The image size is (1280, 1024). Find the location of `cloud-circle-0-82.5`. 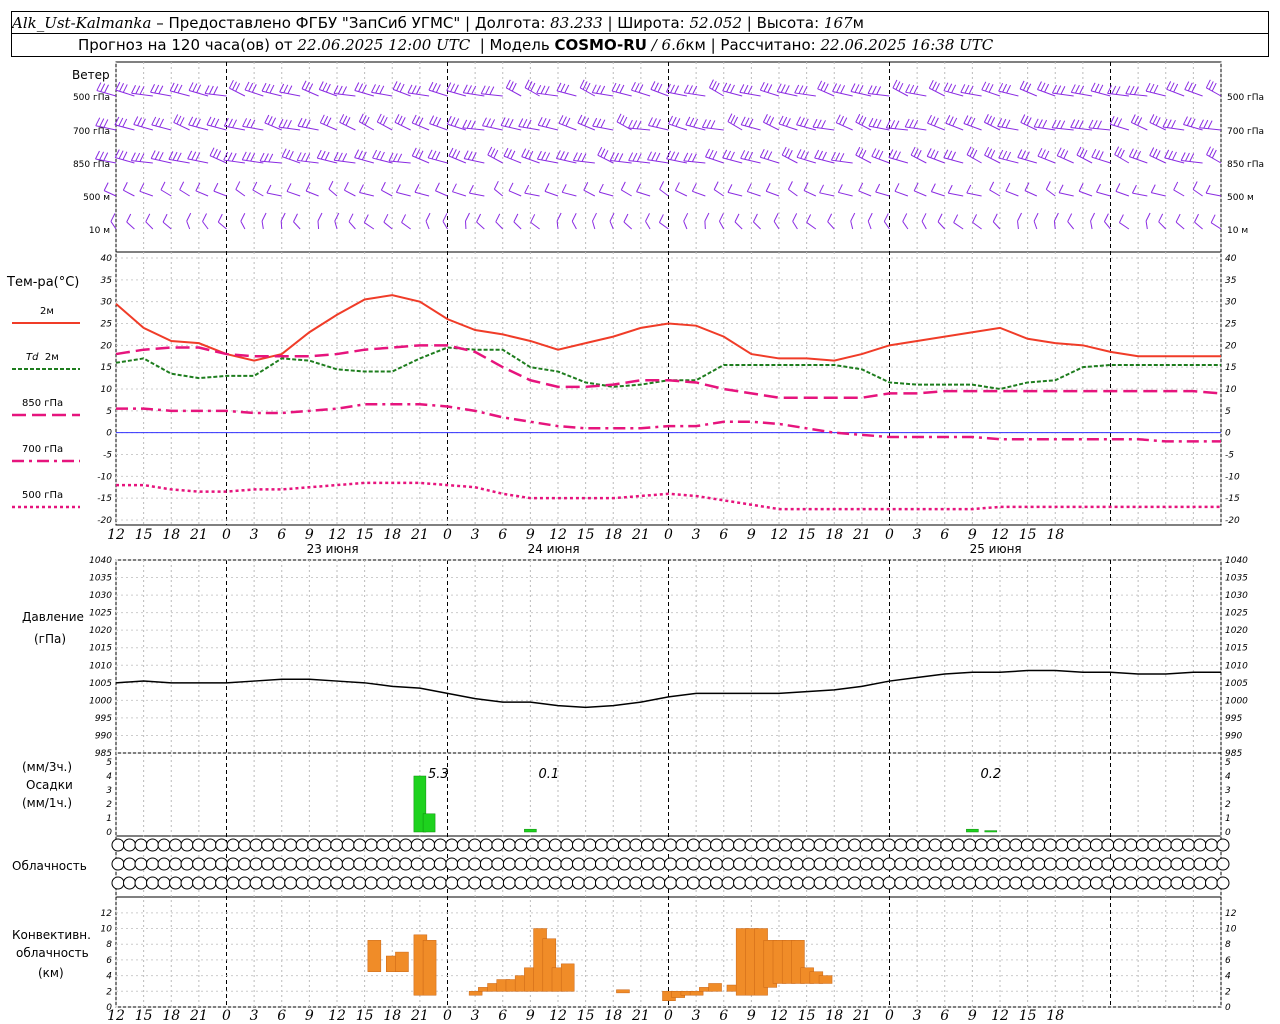

cloud-circle-0-82.5 is located at coordinates (878, 845).